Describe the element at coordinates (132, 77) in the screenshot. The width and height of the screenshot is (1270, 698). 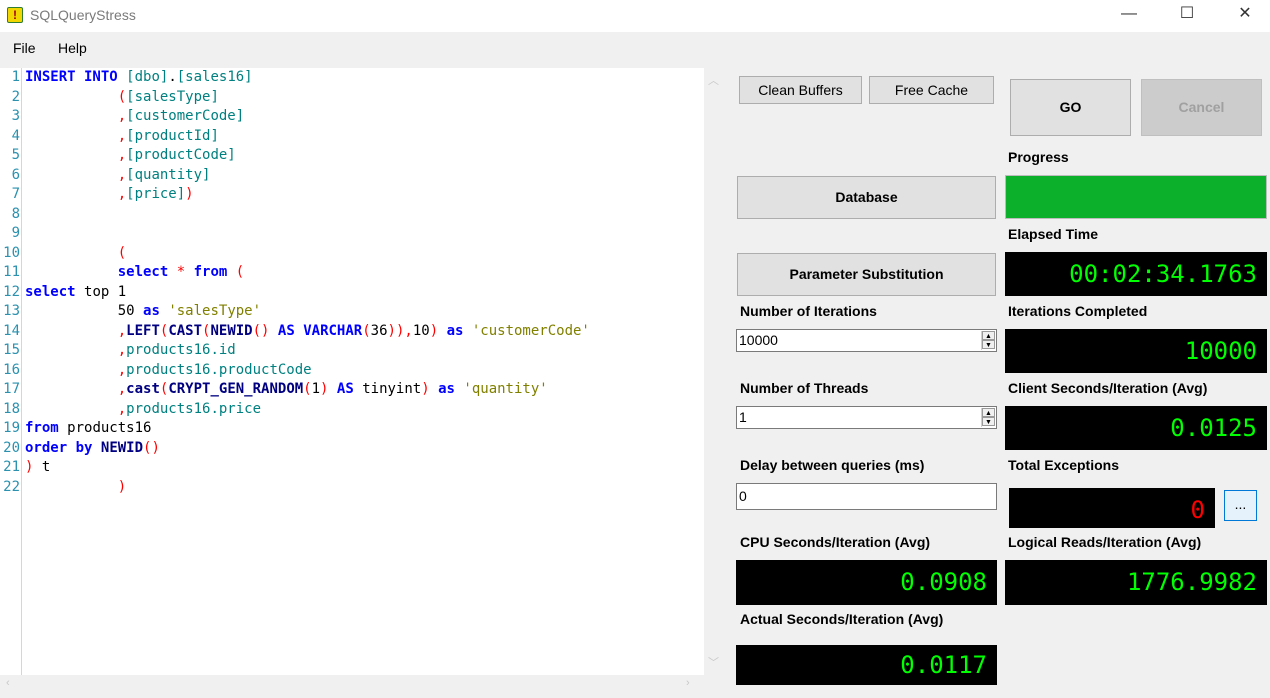
I see `code-line: 1 INSERT INTO [dbo].[sales16]` at that location.